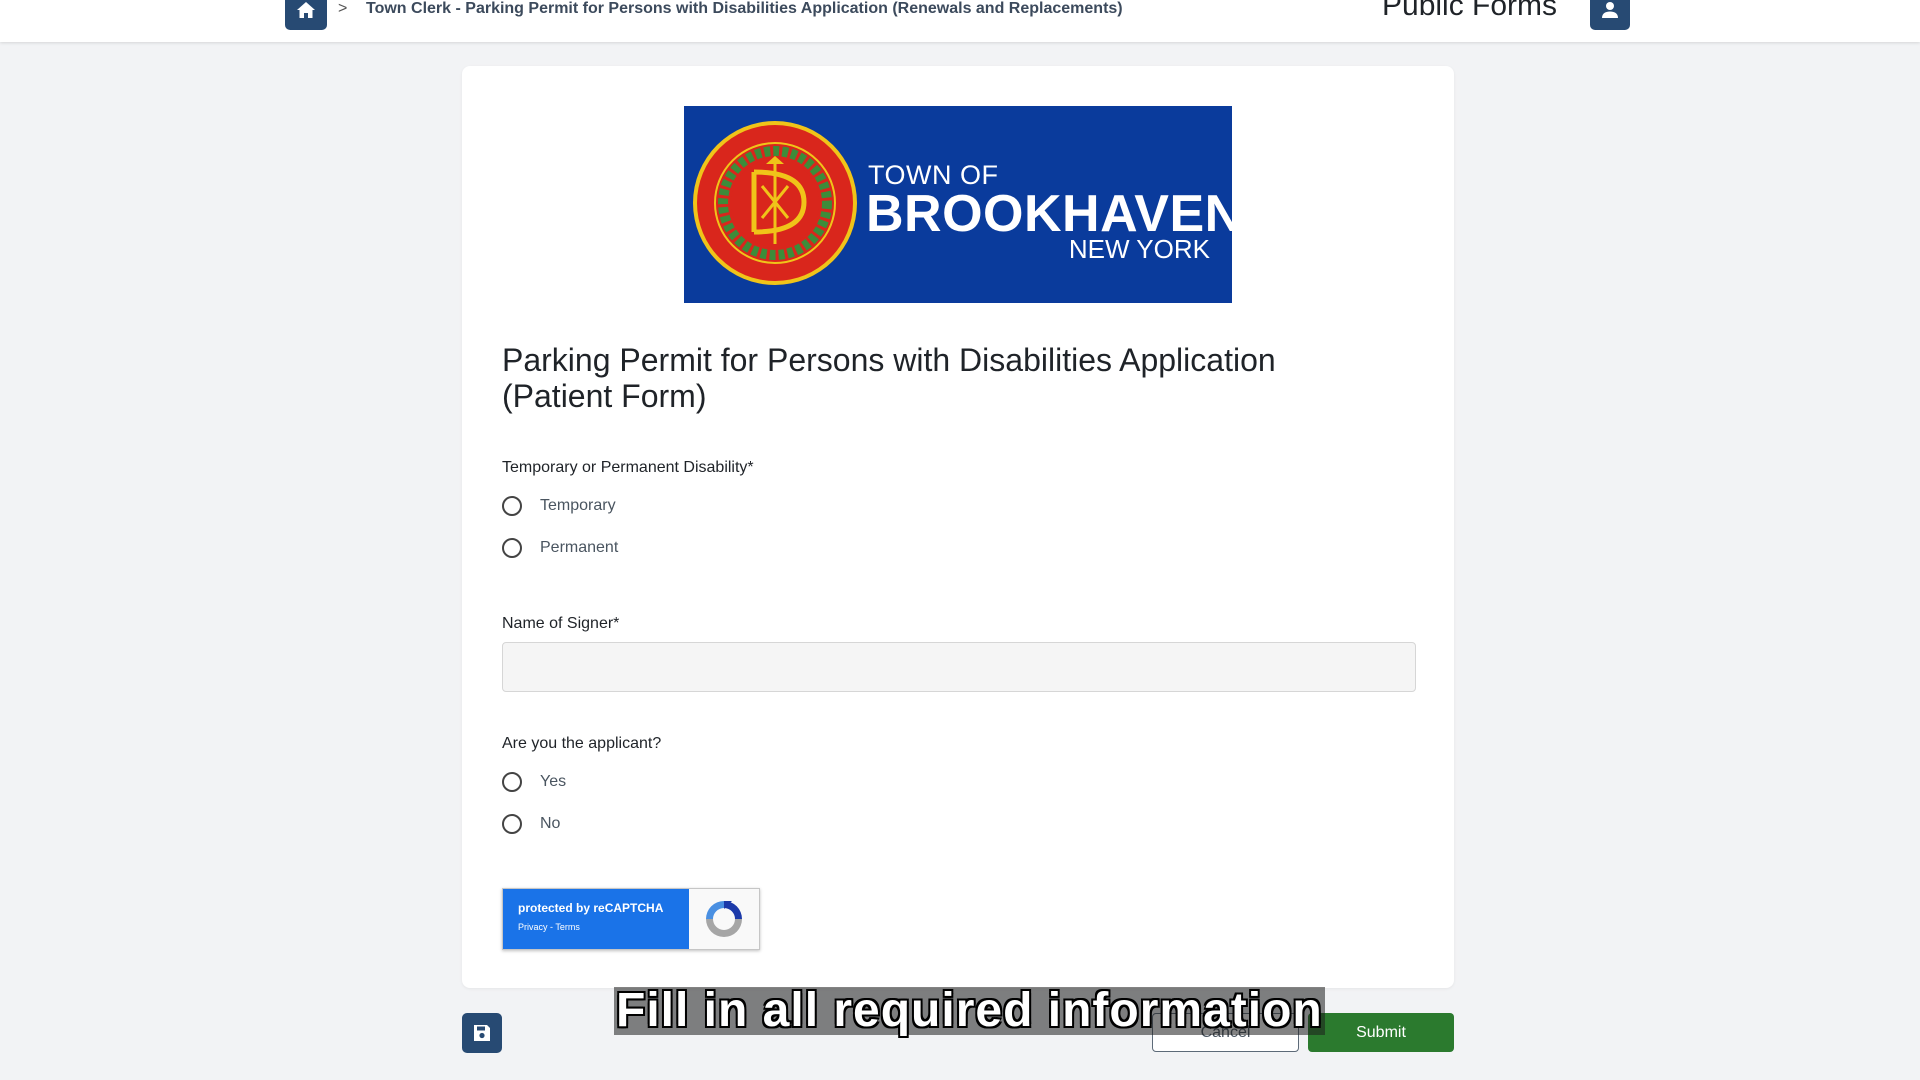 The height and width of the screenshot is (1080, 1920). What do you see at coordinates (969, 1010) in the screenshot?
I see `caption-overlay: Fill in all required information` at bounding box center [969, 1010].